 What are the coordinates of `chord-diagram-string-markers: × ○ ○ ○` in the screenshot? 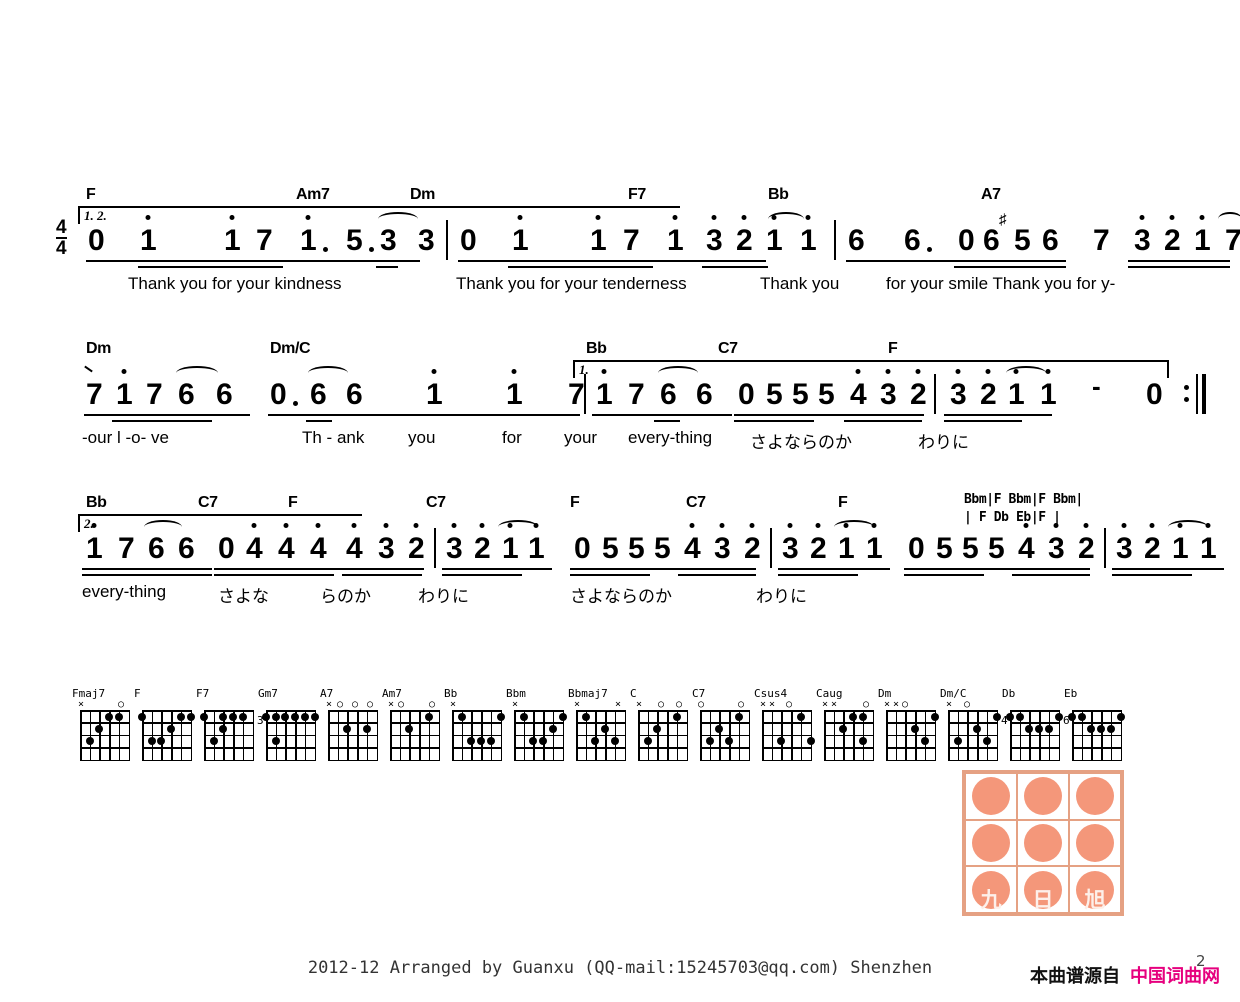 It's located at (351, 705).